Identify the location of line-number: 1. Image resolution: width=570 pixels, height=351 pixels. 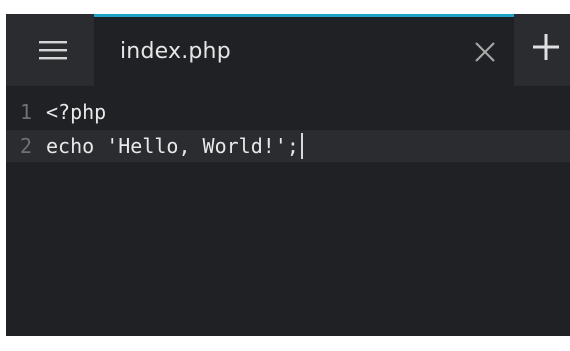
(25, 112).